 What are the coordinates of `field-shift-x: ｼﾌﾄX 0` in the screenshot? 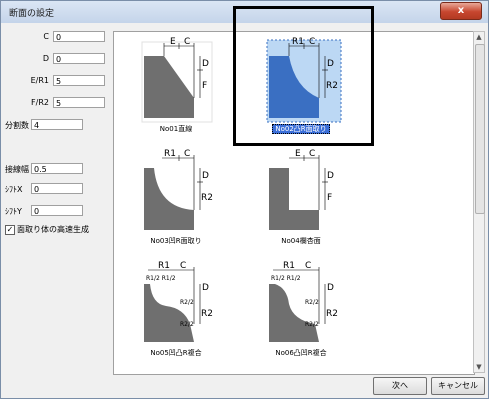 It's located at (57, 189).